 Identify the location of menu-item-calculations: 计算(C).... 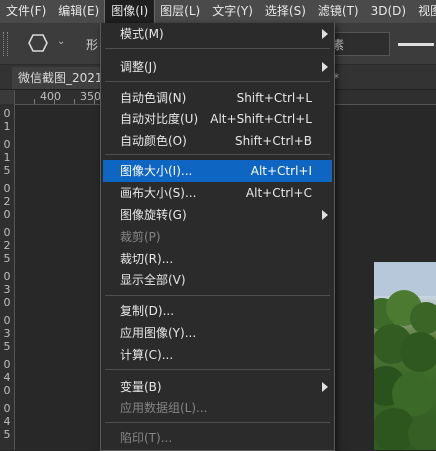
(217, 355).